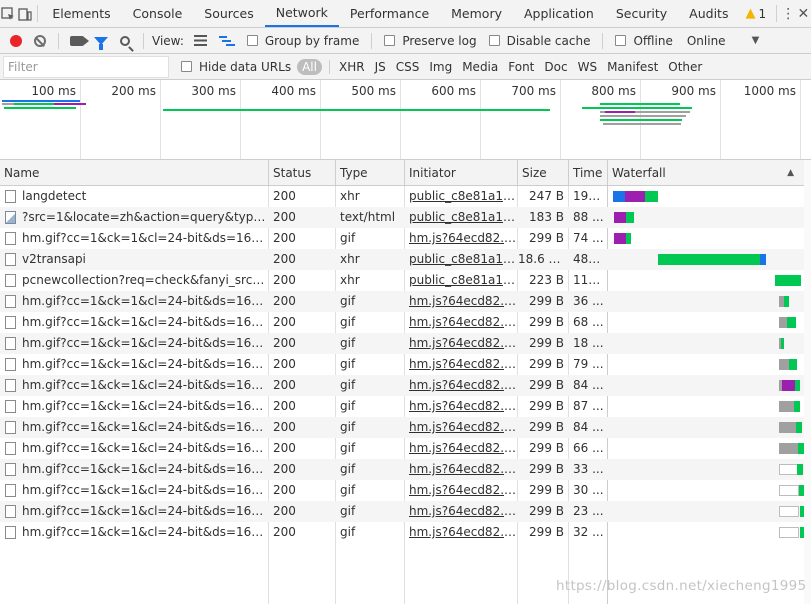 The image size is (811, 604). What do you see at coordinates (476, 13) in the screenshot?
I see `tab-memory: Memory` at bounding box center [476, 13].